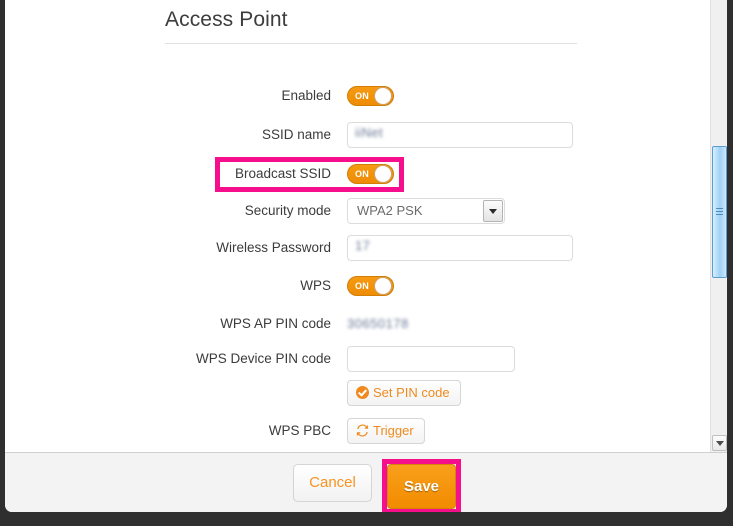 Image resolution: width=733 pixels, height=526 pixels. I want to click on form-row-wps: WPS ON, so click(380, 286).